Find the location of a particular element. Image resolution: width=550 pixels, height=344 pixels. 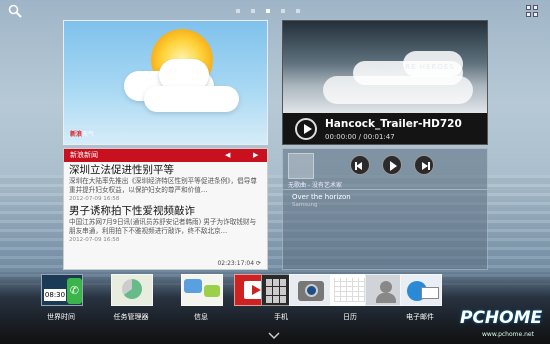

chevron-down-icon is located at coordinates (274, 336).